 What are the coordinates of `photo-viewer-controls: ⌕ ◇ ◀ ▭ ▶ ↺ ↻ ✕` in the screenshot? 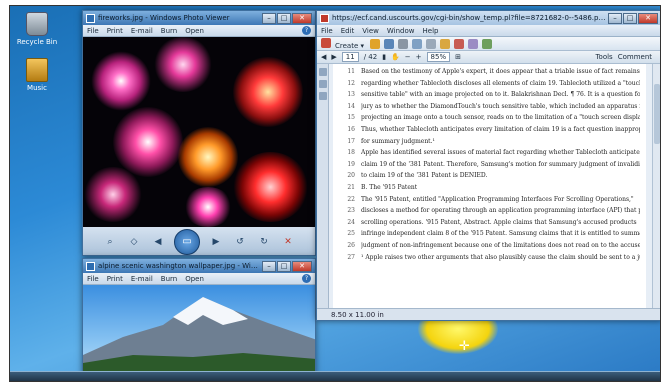 It's located at (199, 241).